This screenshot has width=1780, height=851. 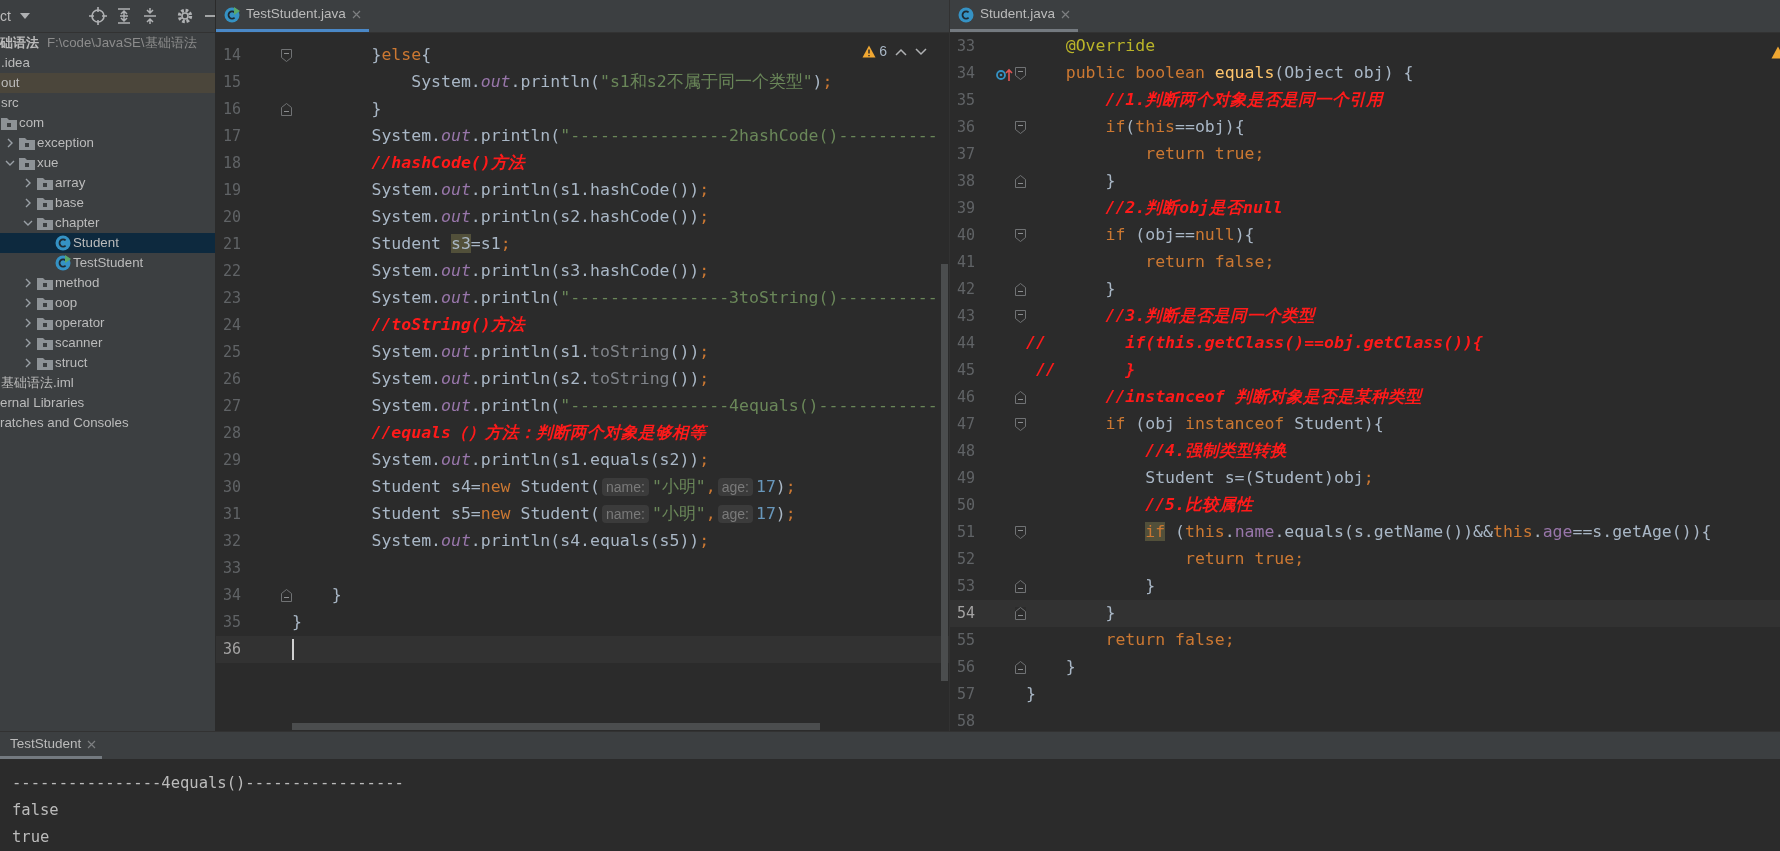 I want to click on code-line: System.out.println(s2.toString());, so click(x=540, y=379).